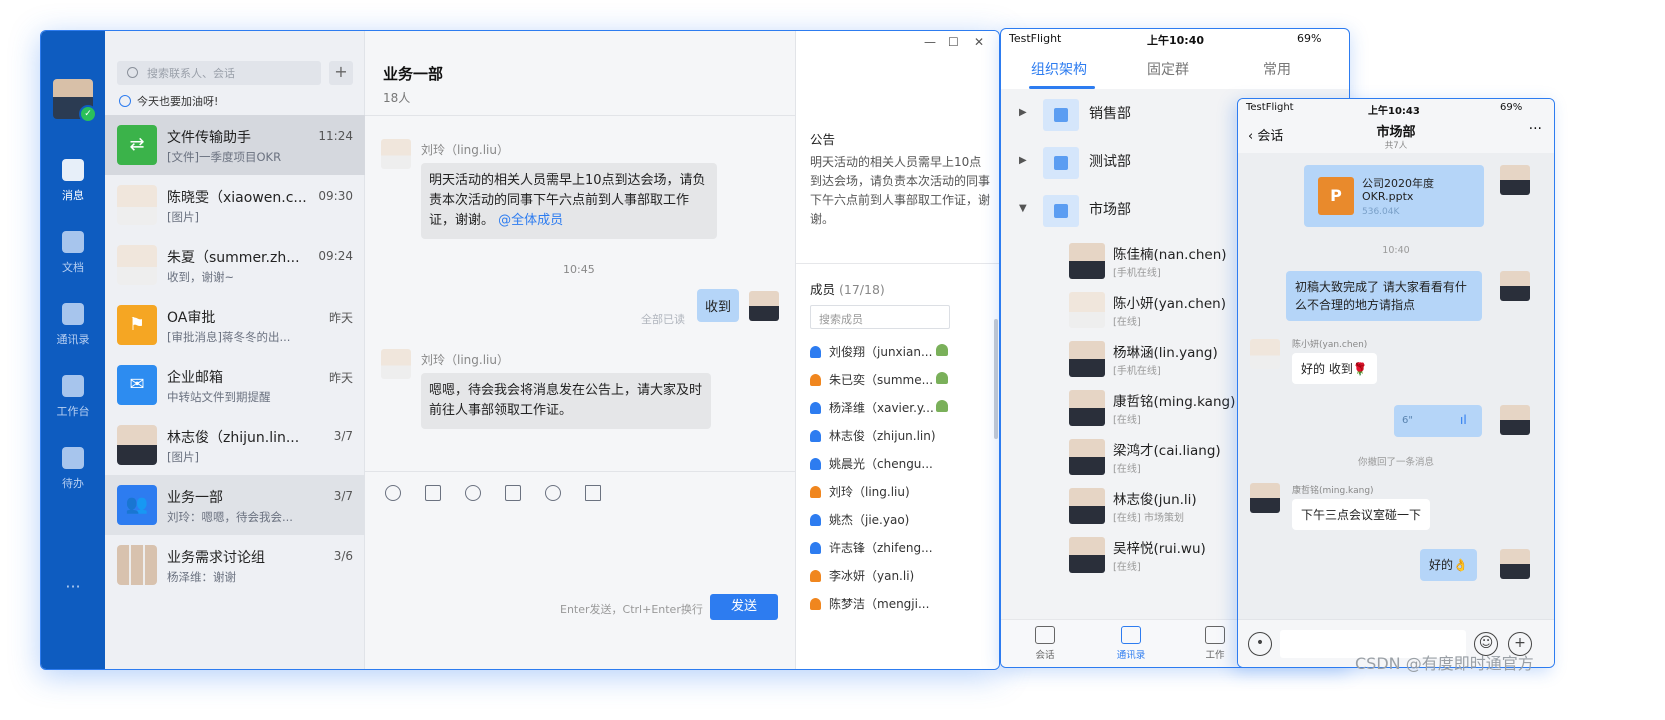  What do you see at coordinates (566, 401) in the screenshot?
I see `message-bubble: 嗯嗯，待会我会将消息发在公告上，请大家及时前往人事部领取工作证。` at bounding box center [566, 401].